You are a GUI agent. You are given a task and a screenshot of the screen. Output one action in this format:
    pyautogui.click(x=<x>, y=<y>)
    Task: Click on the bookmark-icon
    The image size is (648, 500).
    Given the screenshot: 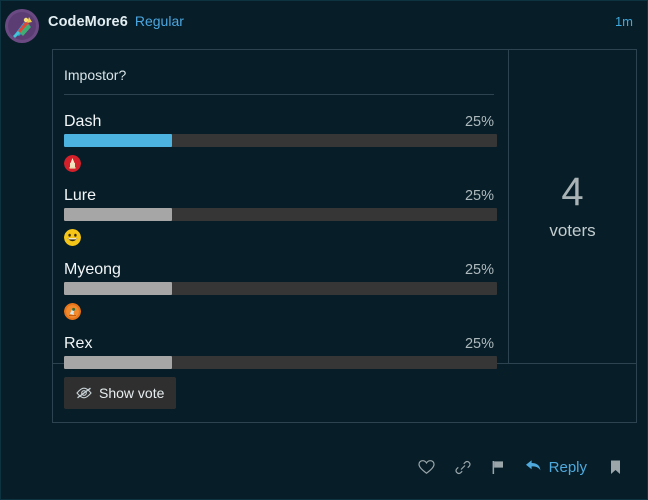 What is the action you would take?
    pyautogui.click(x=615, y=467)
    